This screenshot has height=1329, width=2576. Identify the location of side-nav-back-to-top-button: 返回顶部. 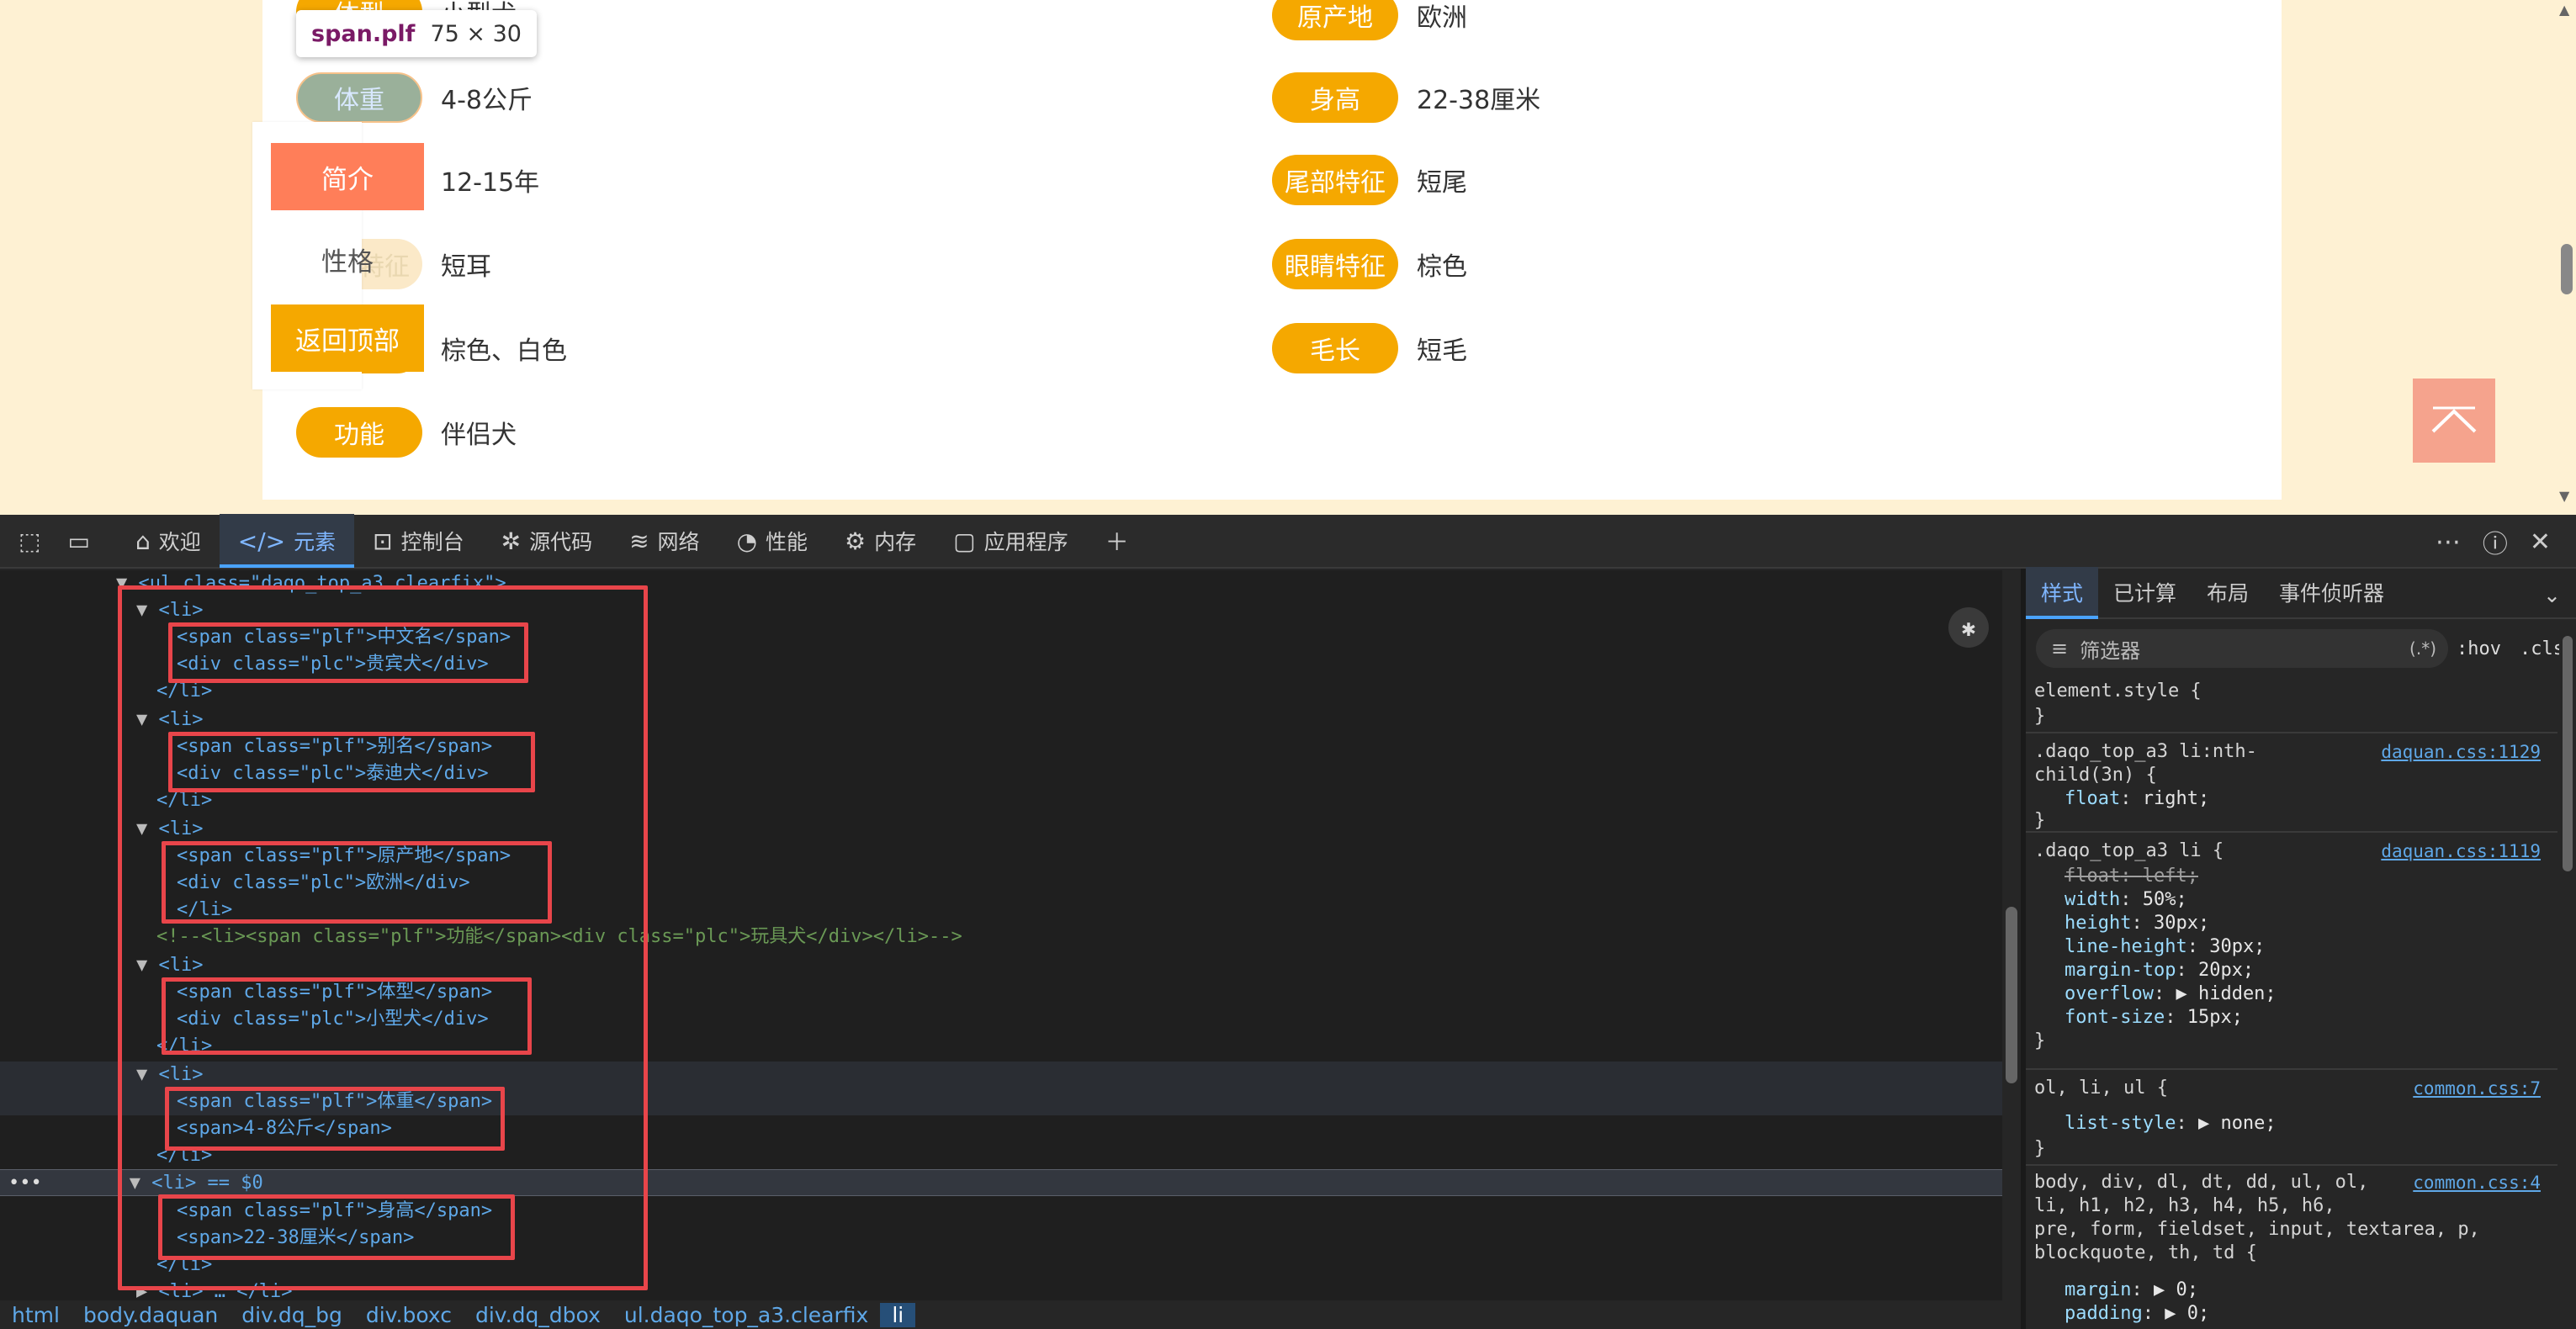
(347, 338).